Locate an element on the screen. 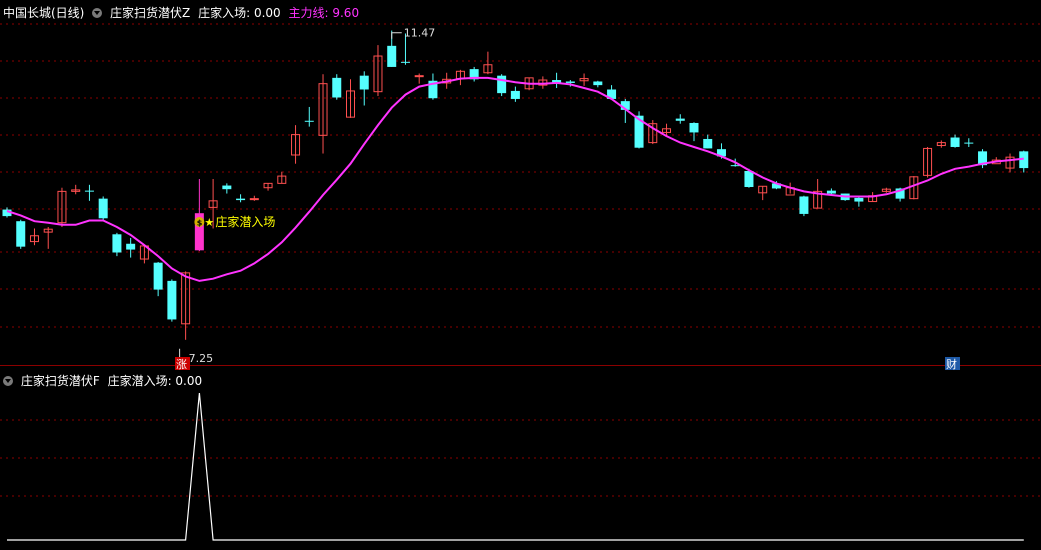 The image size is (1041, 550). mainline-value: 主力线: 9.60 is located at coordinates (324, 13).